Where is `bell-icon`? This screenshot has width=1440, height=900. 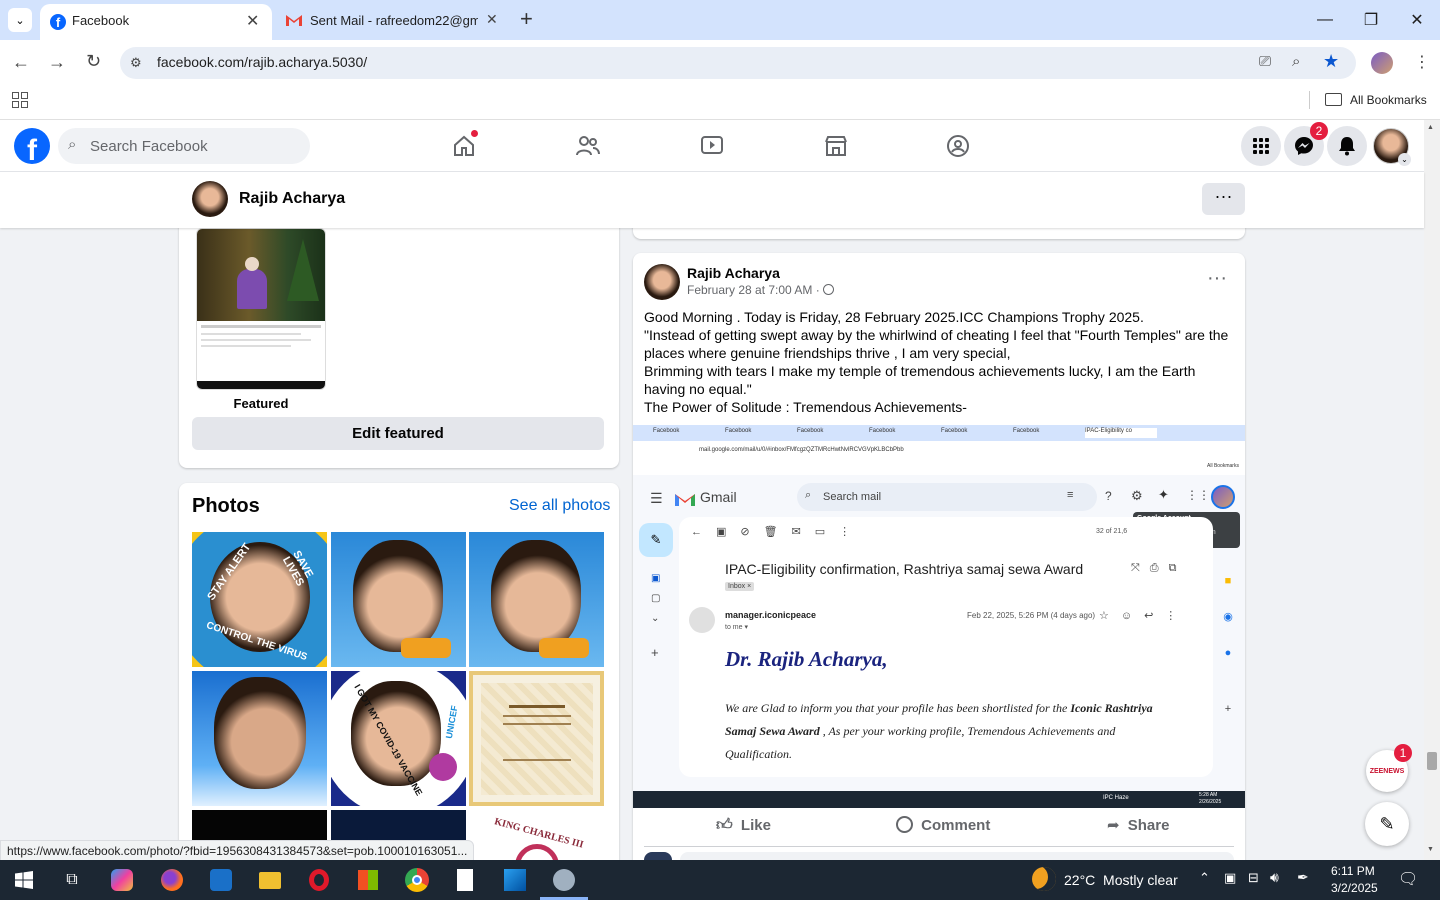
bell-icon is located at coordinates (1347, 146).